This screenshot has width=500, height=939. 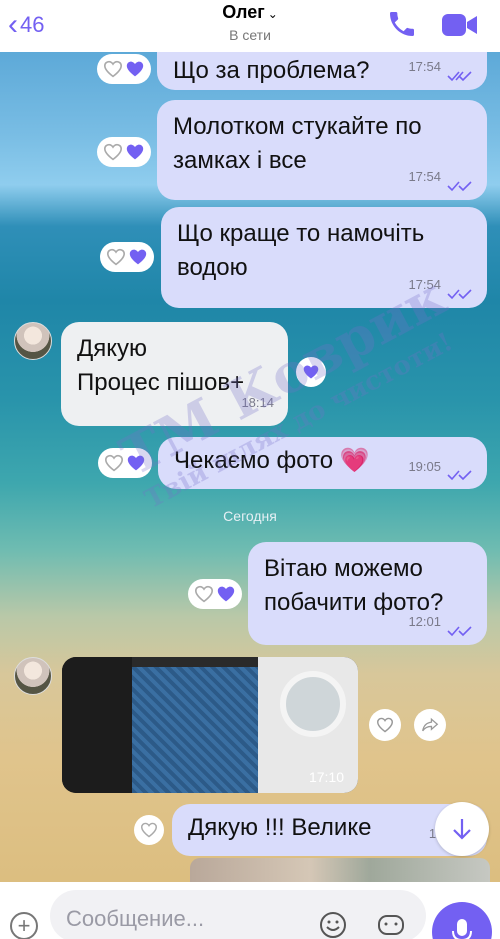 I want to click on video-call-icon, so click(x=460, y=25).